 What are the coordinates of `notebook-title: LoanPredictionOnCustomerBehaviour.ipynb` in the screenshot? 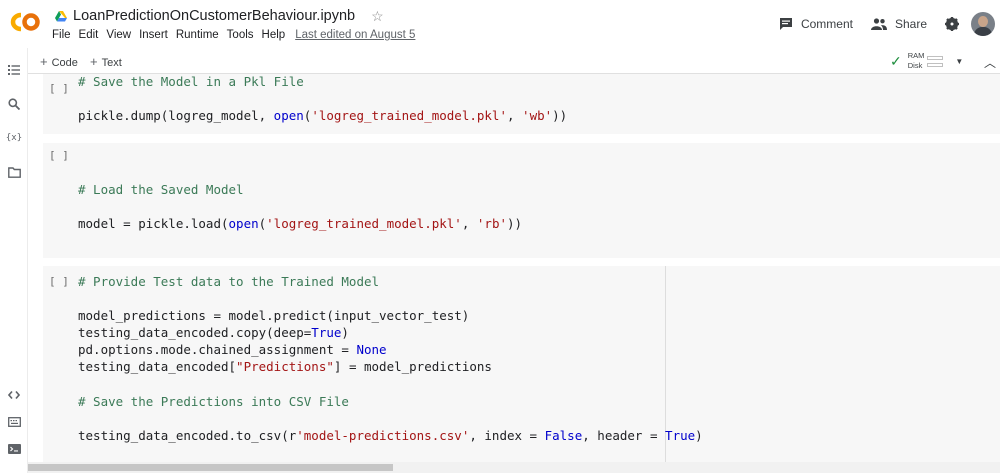 It's located at (214, 16).